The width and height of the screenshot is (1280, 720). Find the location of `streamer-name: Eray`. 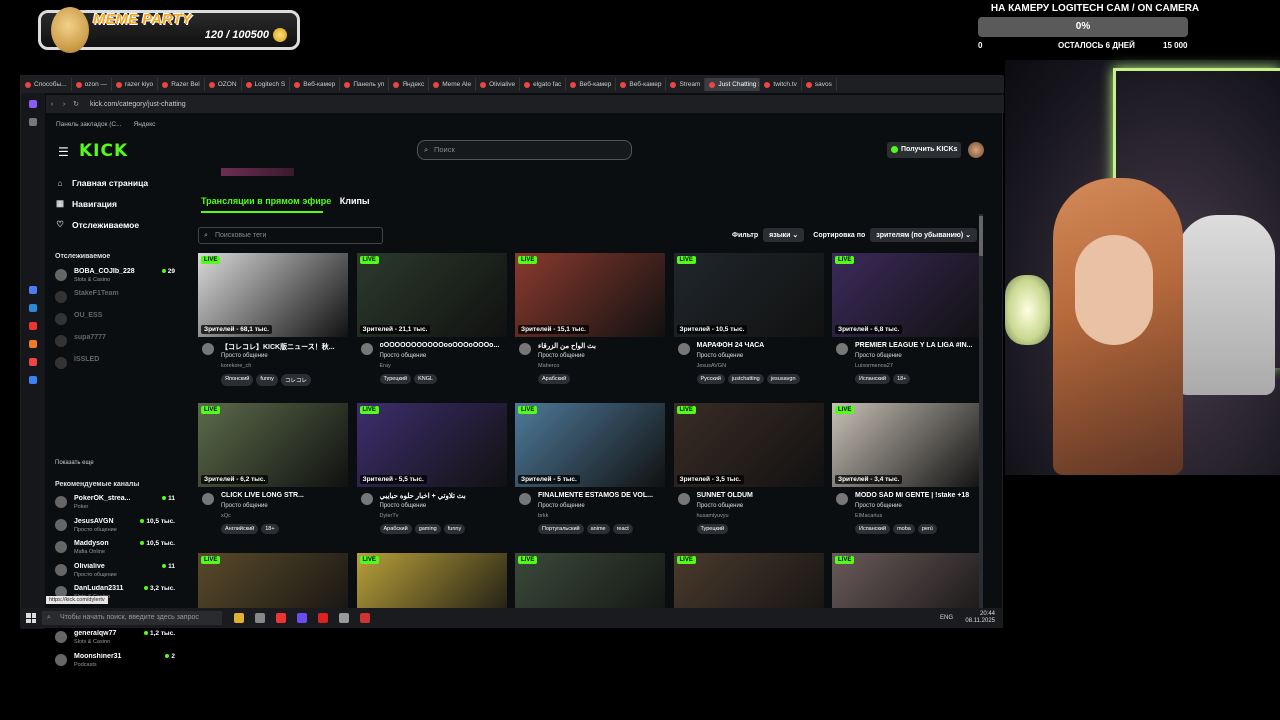

streamer-name: Eray is located at coordinates (385, 366).